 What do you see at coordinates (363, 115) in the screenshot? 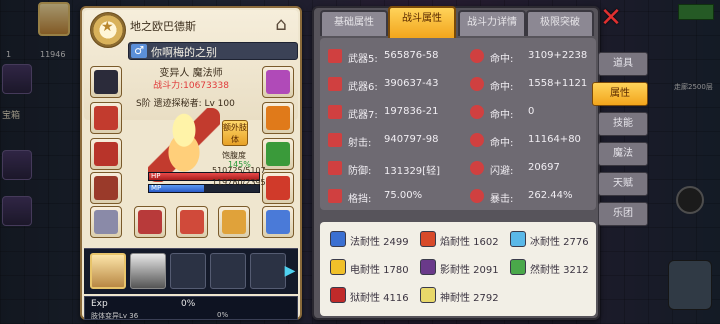
I see `stat-label: 武器7:` at bounding box center [363, 115].